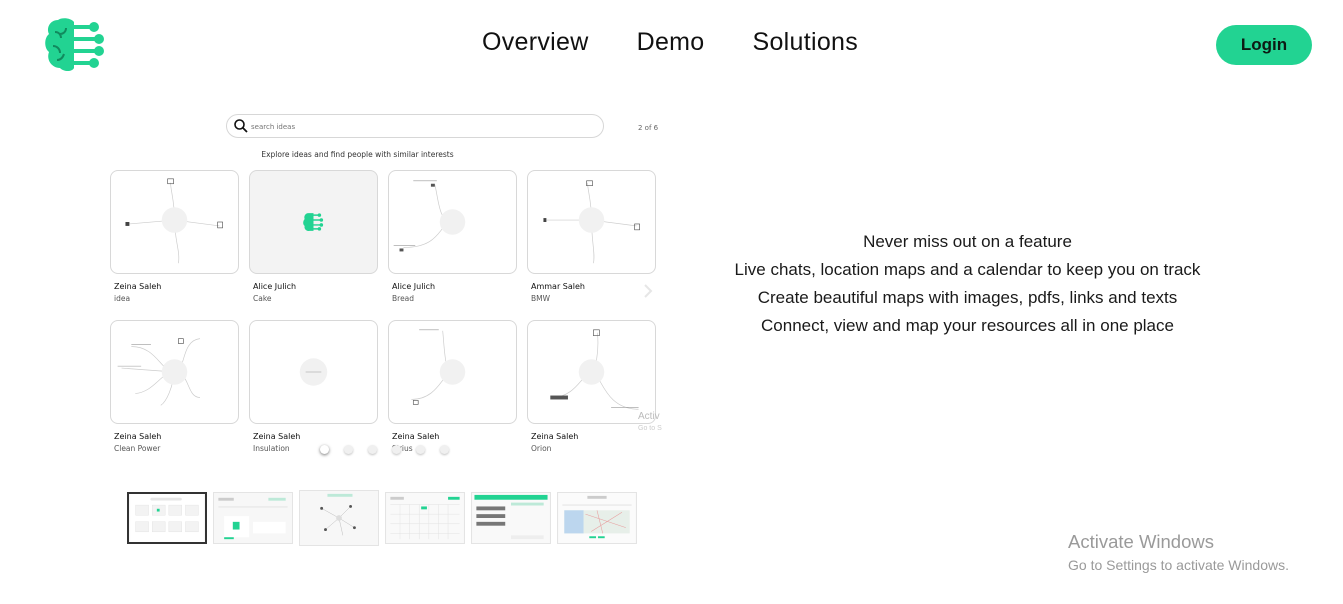  I want to click on main-nav: Overview Demo Solutions, so click(670, 42).